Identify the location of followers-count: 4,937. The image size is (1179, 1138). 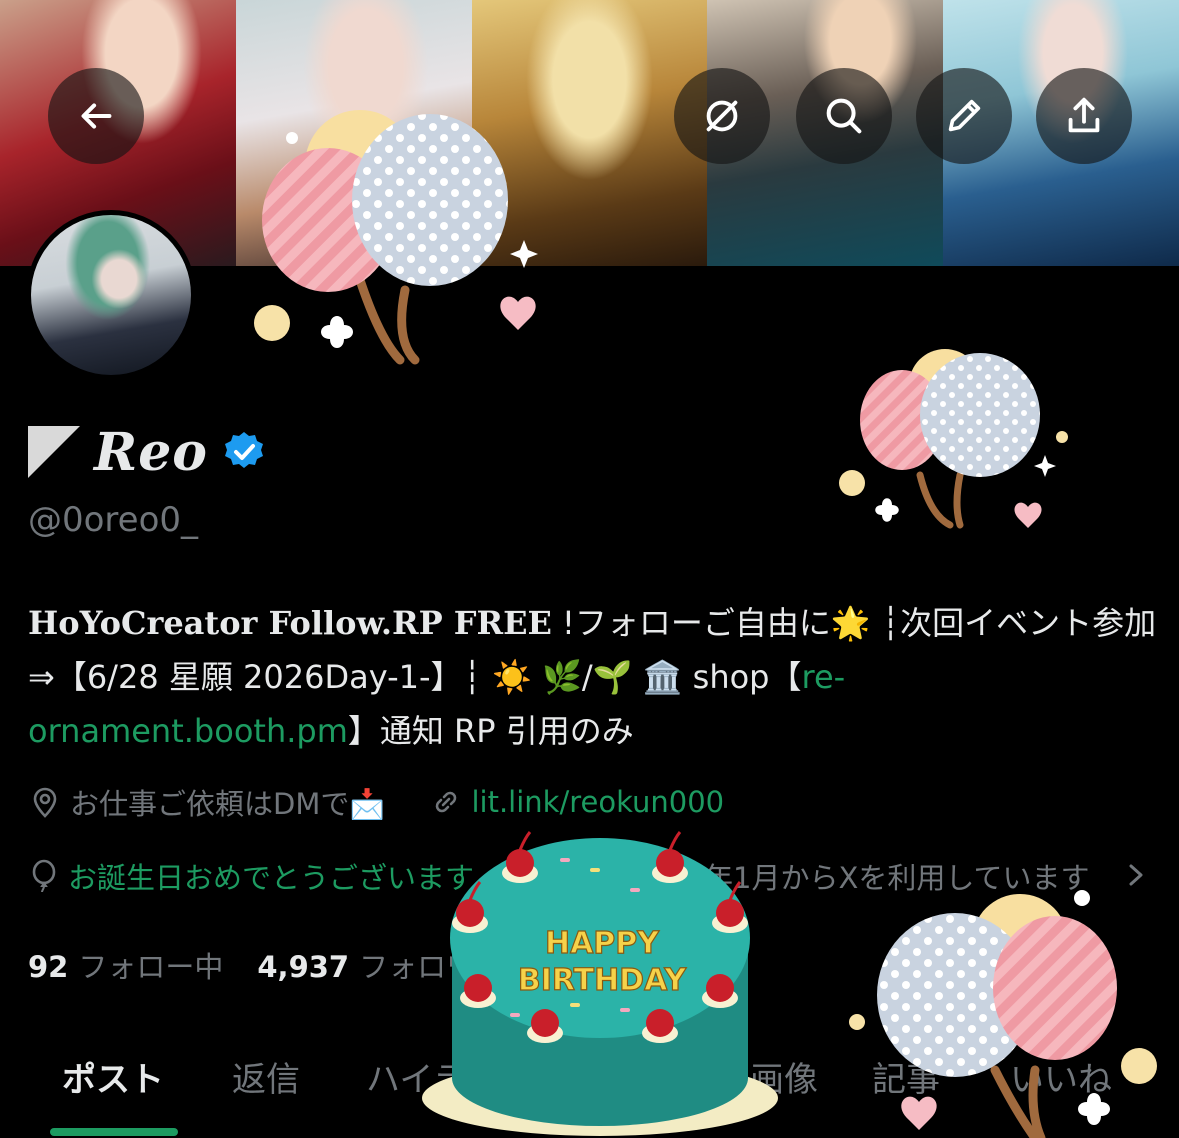
(303, 967).